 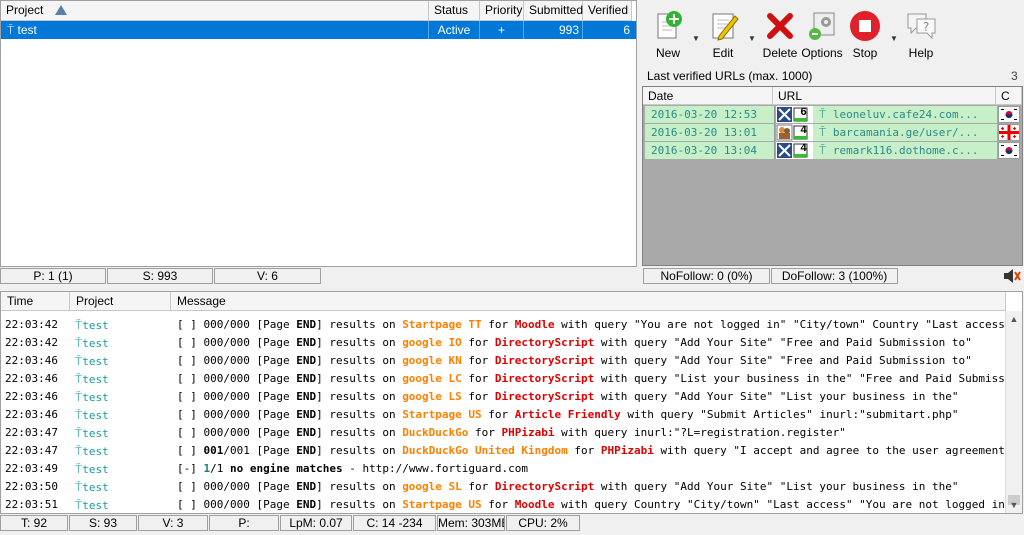 I want to click on column-header-status: Status, so click(x=454, y=11).